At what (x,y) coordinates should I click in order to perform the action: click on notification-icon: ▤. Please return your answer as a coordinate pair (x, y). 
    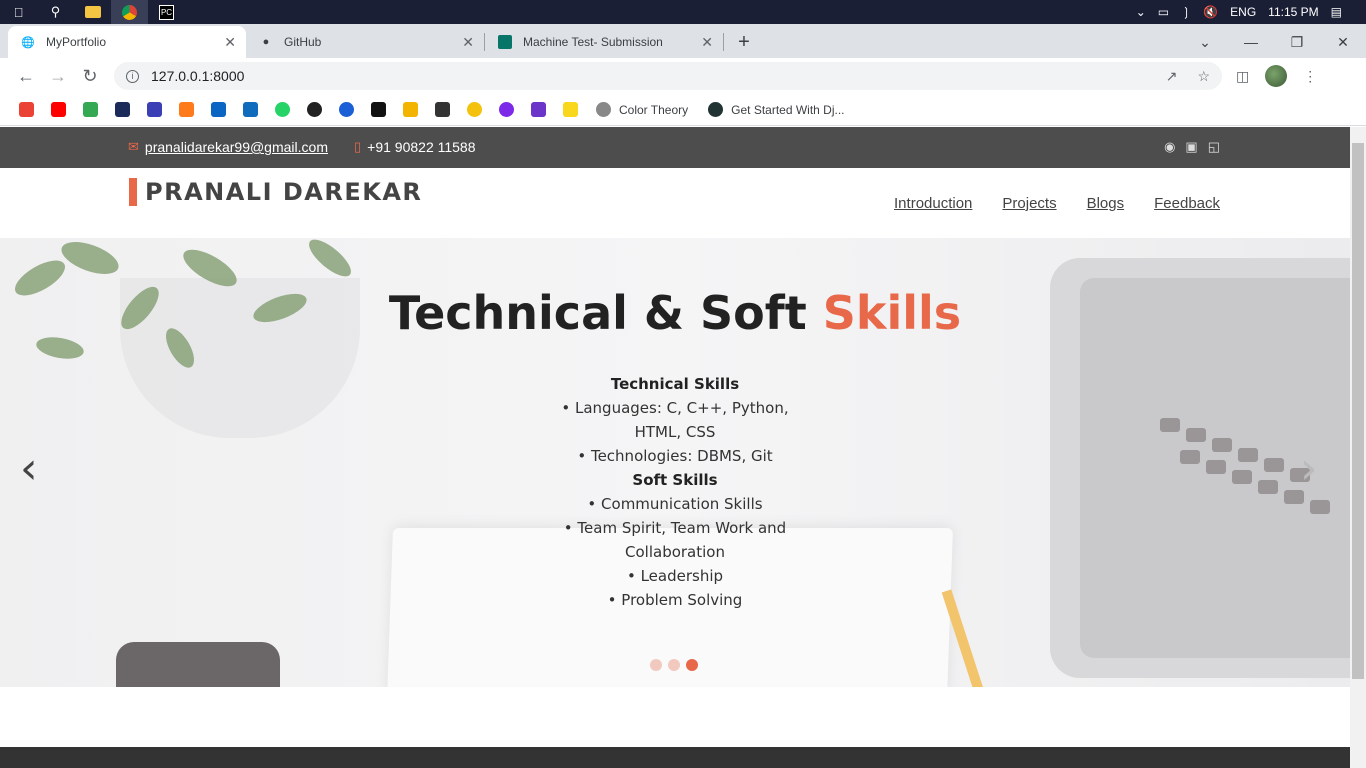
    Looking at the image, I should click on (1336, 12).